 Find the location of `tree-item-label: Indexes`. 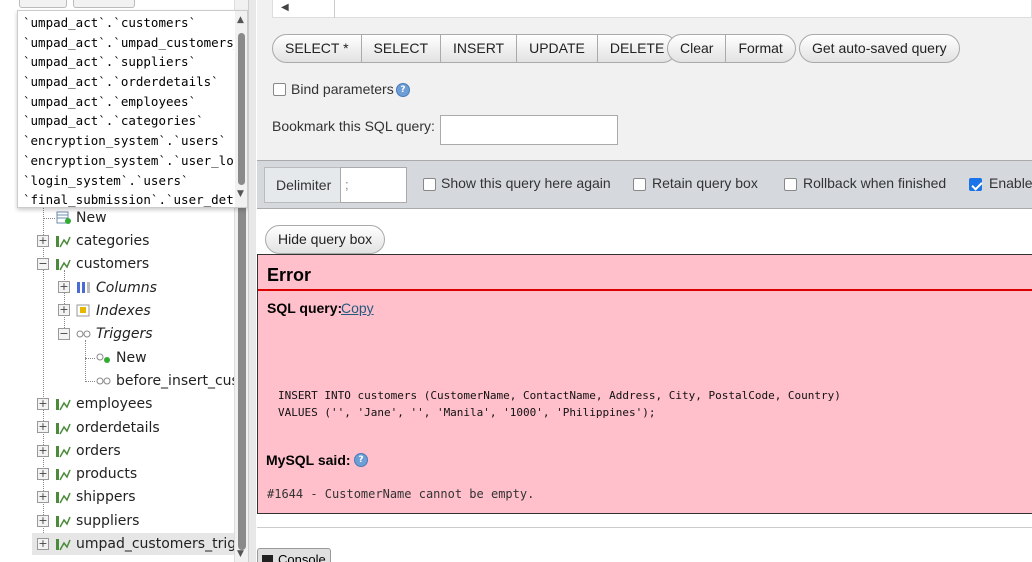

tree-item-label: Indexes is located at coordinates (123, 311).